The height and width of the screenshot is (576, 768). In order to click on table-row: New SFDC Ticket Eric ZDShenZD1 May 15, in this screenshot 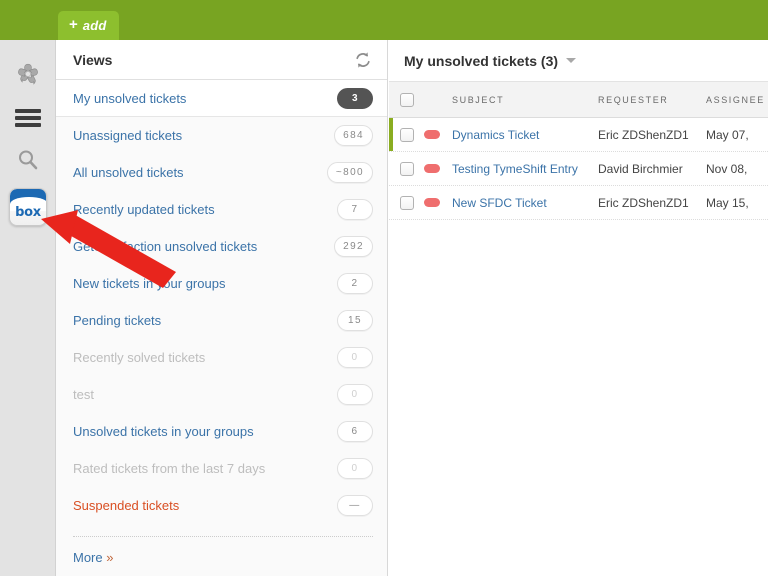, I will do `click(578, 203)`.